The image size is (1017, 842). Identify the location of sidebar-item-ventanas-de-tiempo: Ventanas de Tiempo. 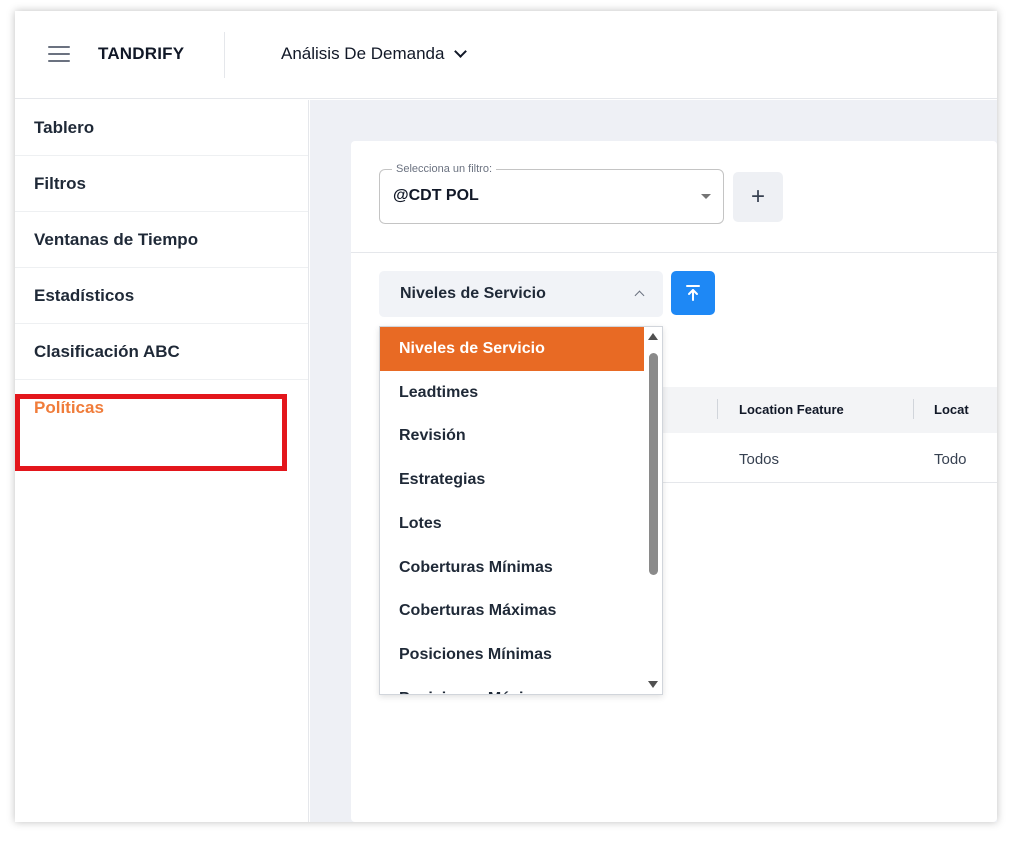
(161, 240).